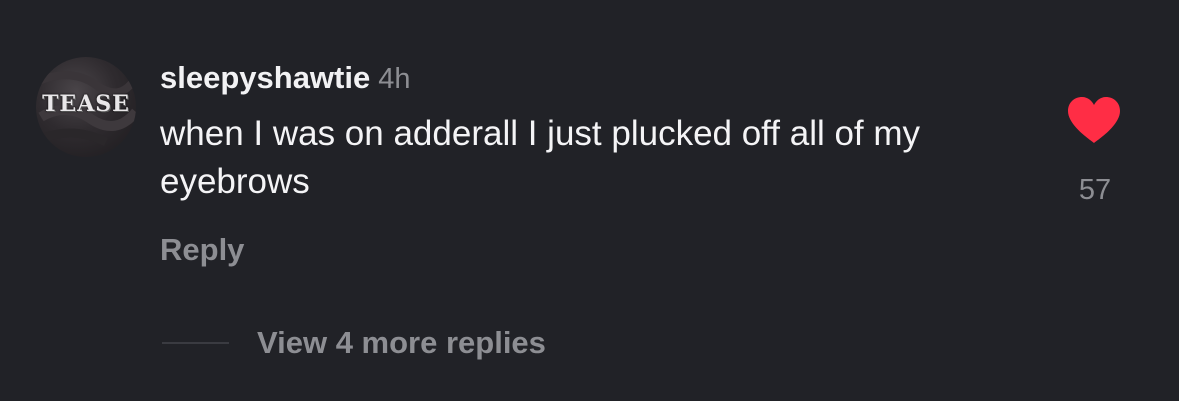 The height and width of the screenshot is (401, 1179). I want to click on view-more-replies-button: View 4 more replies, so click(401, 343).